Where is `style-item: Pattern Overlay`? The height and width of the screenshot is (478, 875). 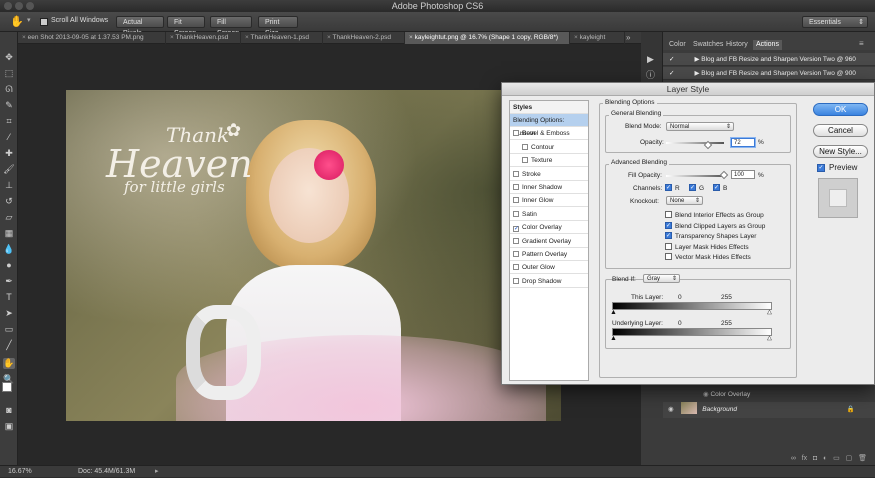 style-item: Pattern Overlay is located at coordinates (549, 254).